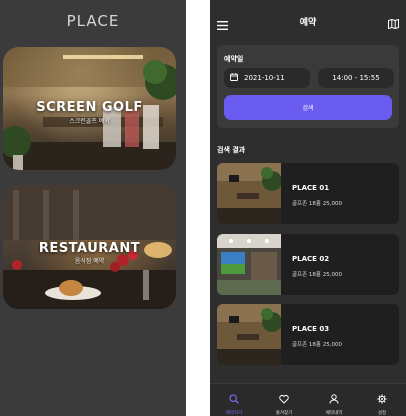  I want to click on nav-reserve: 예약하기, so click(234, 402).